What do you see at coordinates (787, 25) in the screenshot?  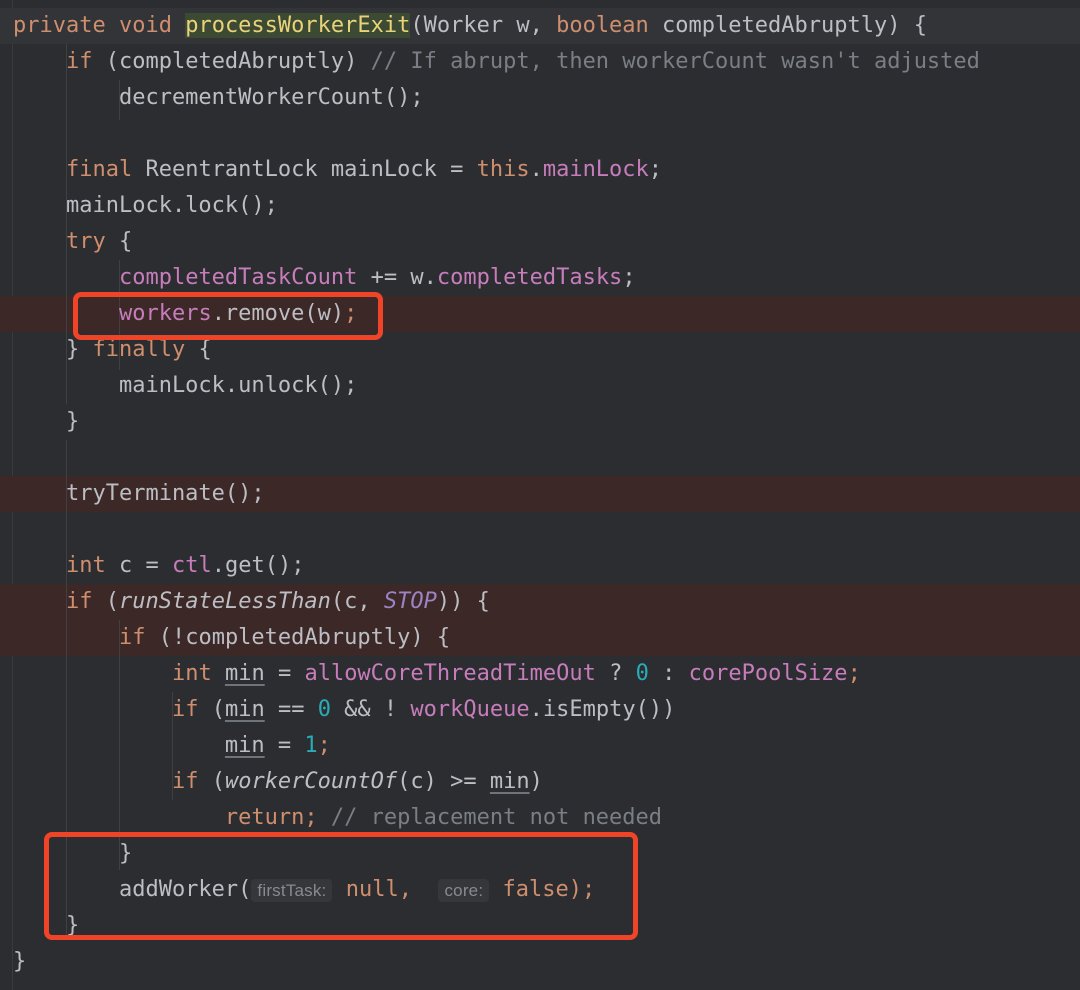 I see `token-params: completedAbruptly) {` at bounding box center [787, 25].